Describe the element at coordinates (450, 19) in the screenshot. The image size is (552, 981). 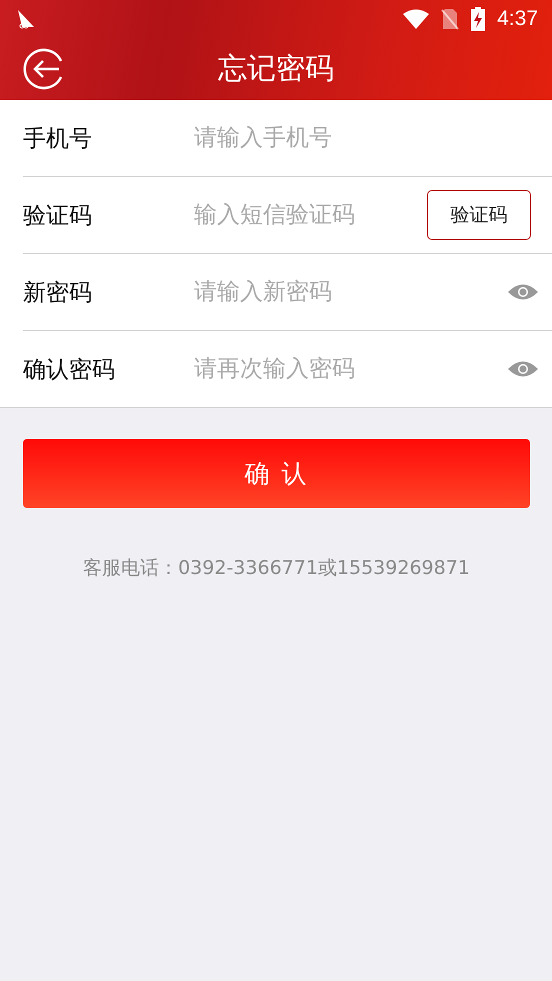
I see `no-sim-icon` at that location.